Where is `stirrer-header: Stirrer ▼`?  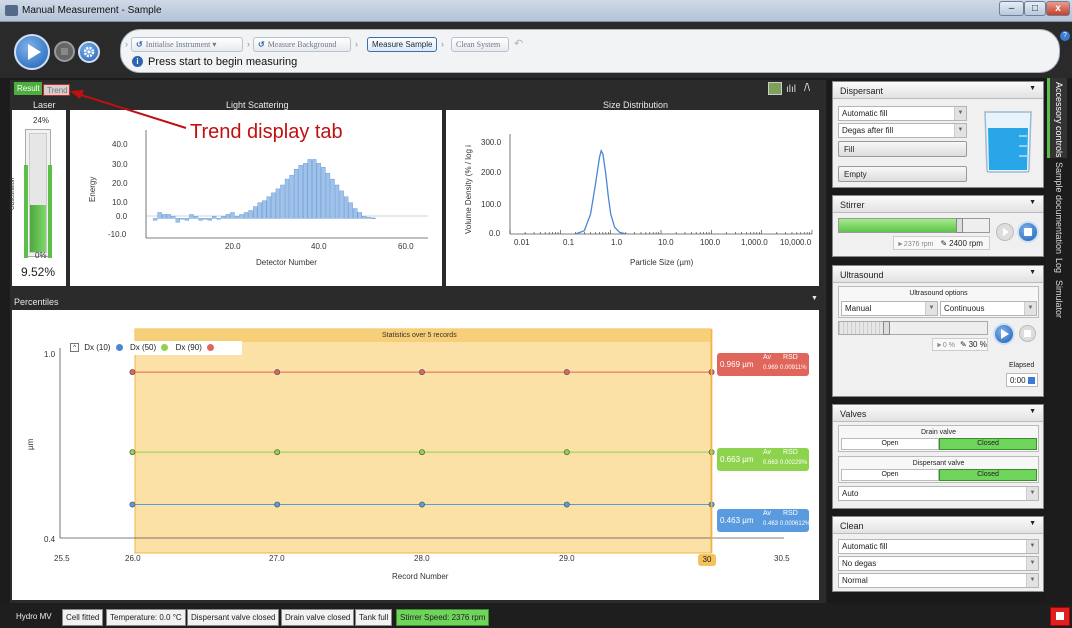 stirrer-header: Stirrer ▼ is located at coordinates (938, 204).